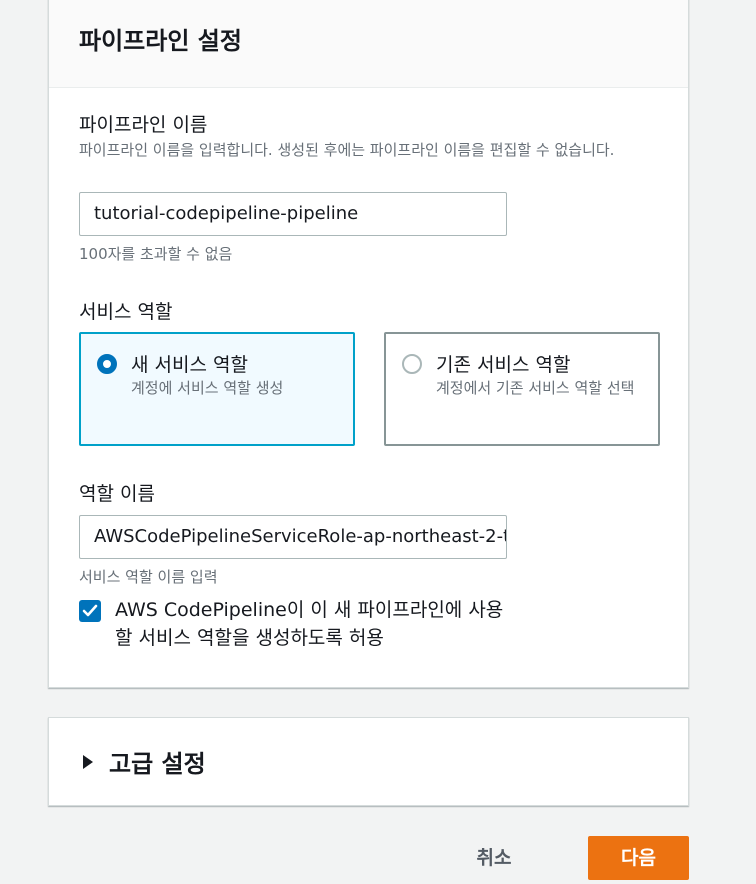 This screenshot has height=884, width=756. Describe the element at coordinates (535, 388) in the screenshot. I see `existing-service-role-description: 계정에서 기존 서비스 역할 선택` at that location.